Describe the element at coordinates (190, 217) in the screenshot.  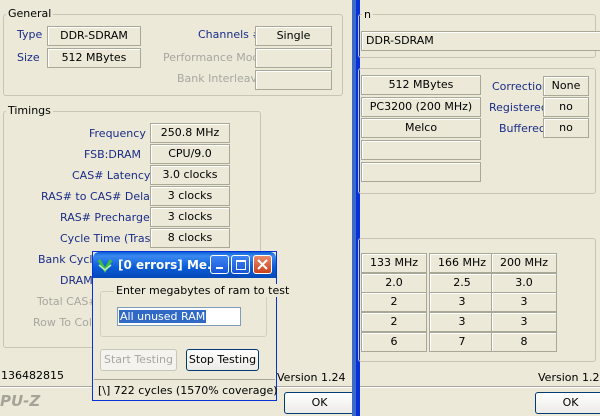
I see `ras-precharge-value: 3 clocks` at that location.